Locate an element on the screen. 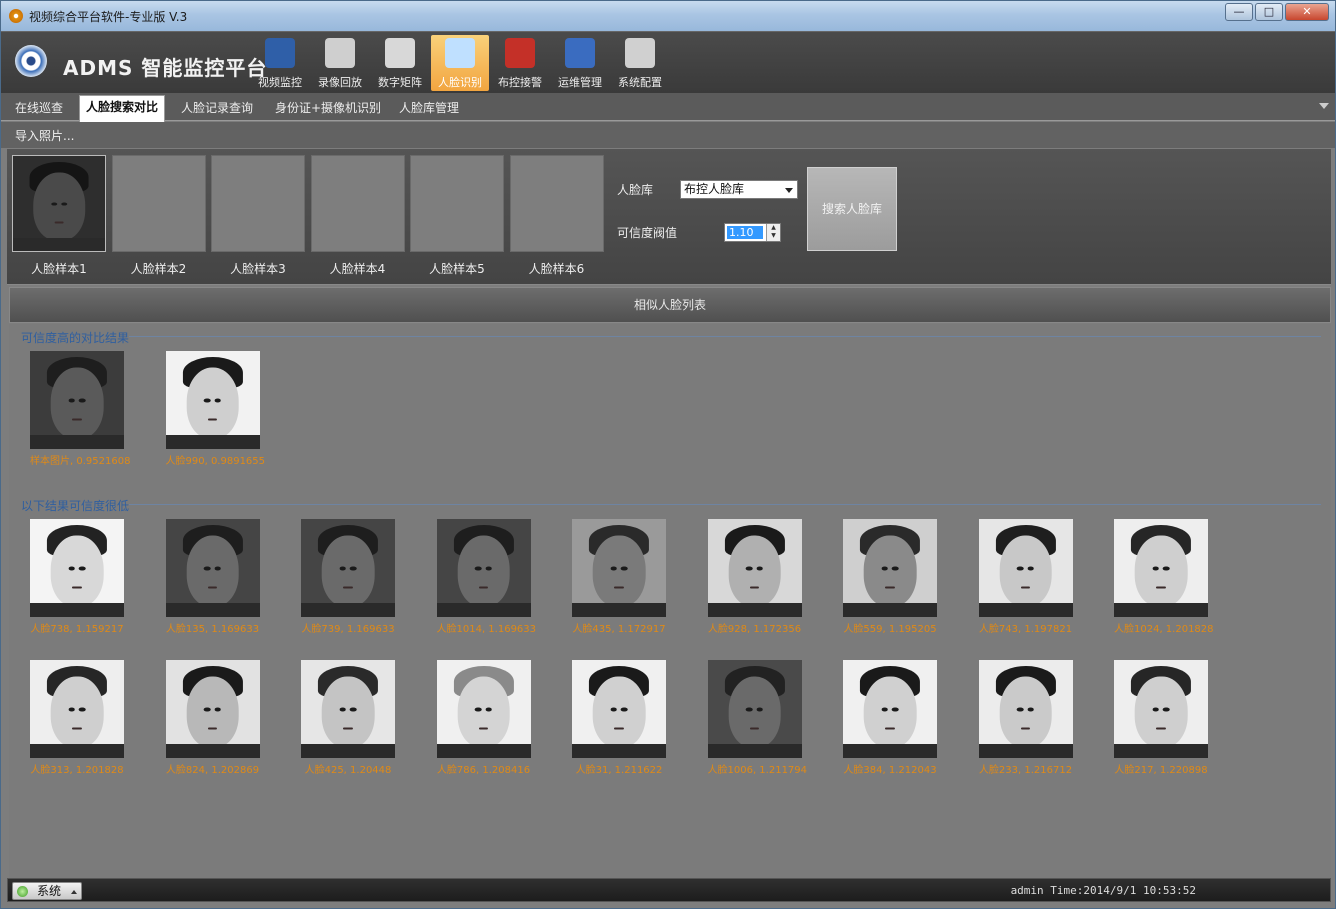  toolbar-camera-eye-button: 视频监控 is located at coordinates (280, 63).